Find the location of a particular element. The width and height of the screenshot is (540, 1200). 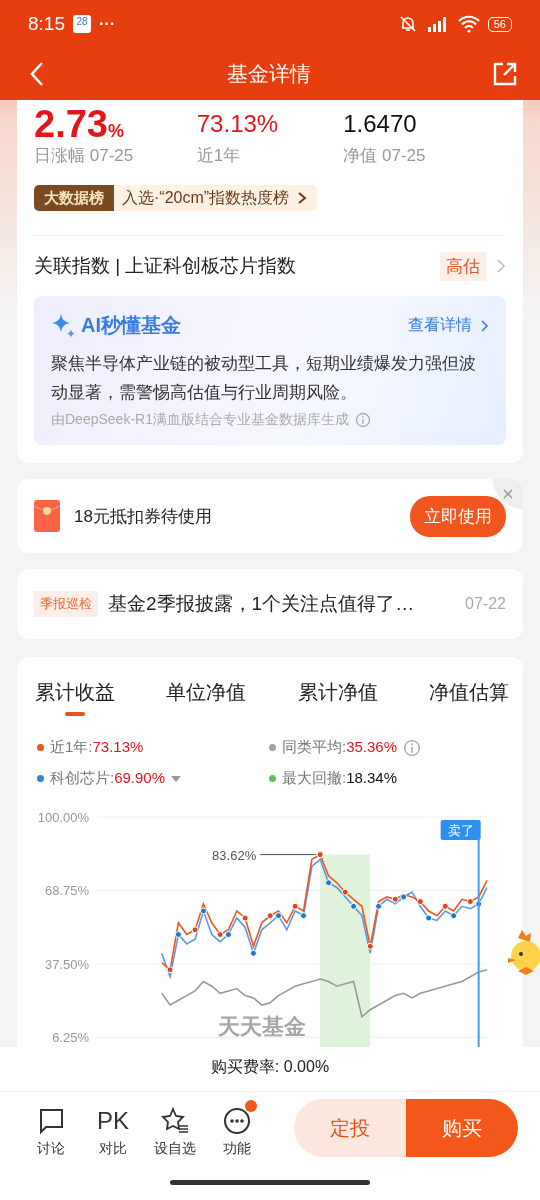

view-details-link: 查看详情 is located at coordinates (440, 325).